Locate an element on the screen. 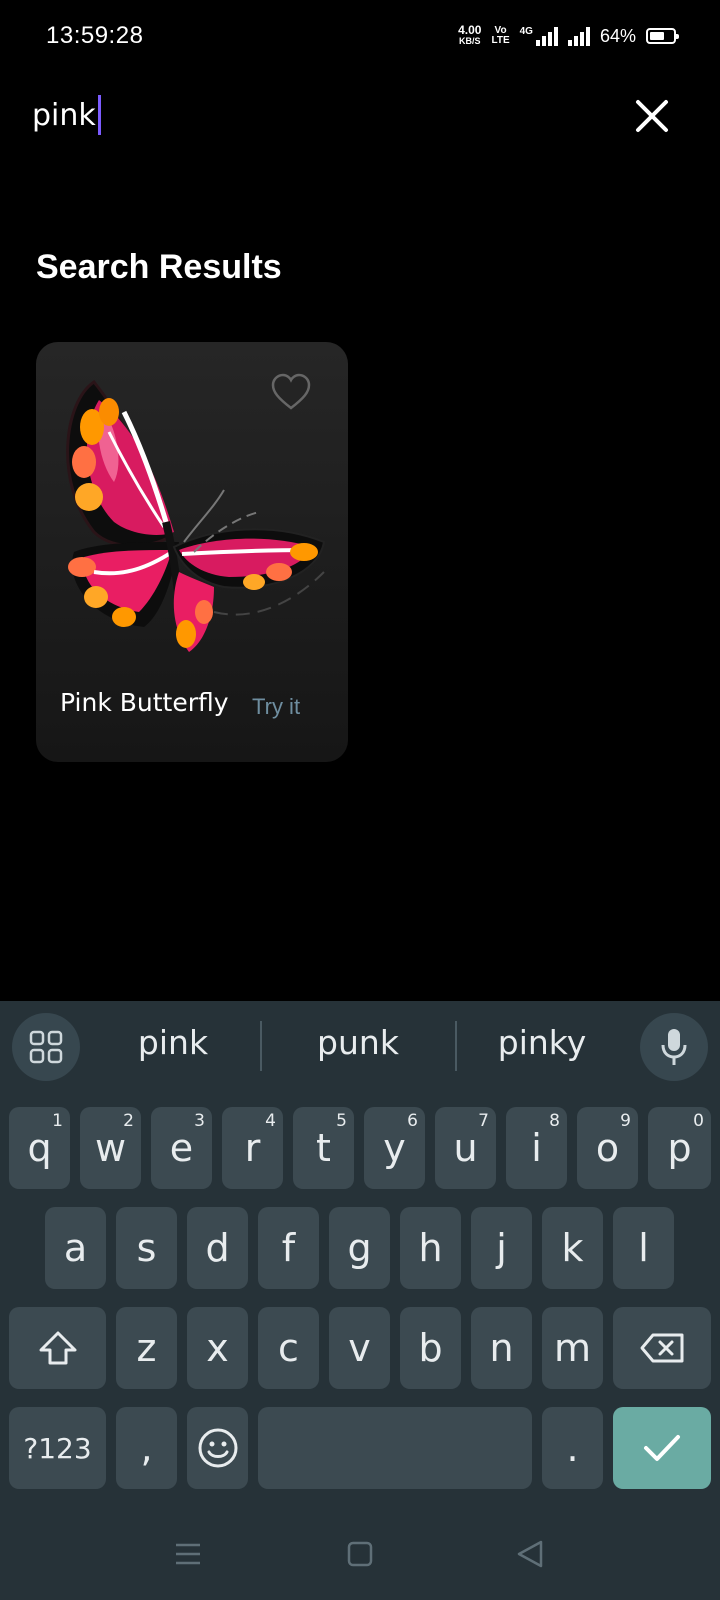 This screenshot has height=1600, width=720. status-clock: 13:59:28 is located at coordinates (95, 35).